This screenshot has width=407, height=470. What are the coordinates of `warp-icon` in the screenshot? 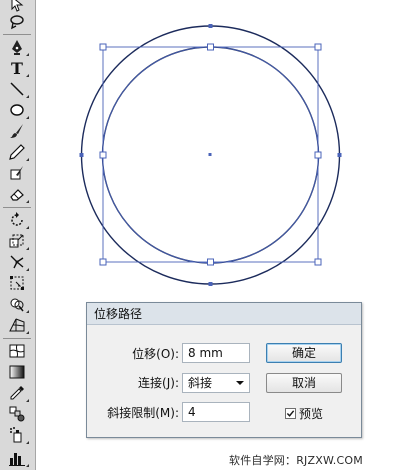 It's located at (17, 262).